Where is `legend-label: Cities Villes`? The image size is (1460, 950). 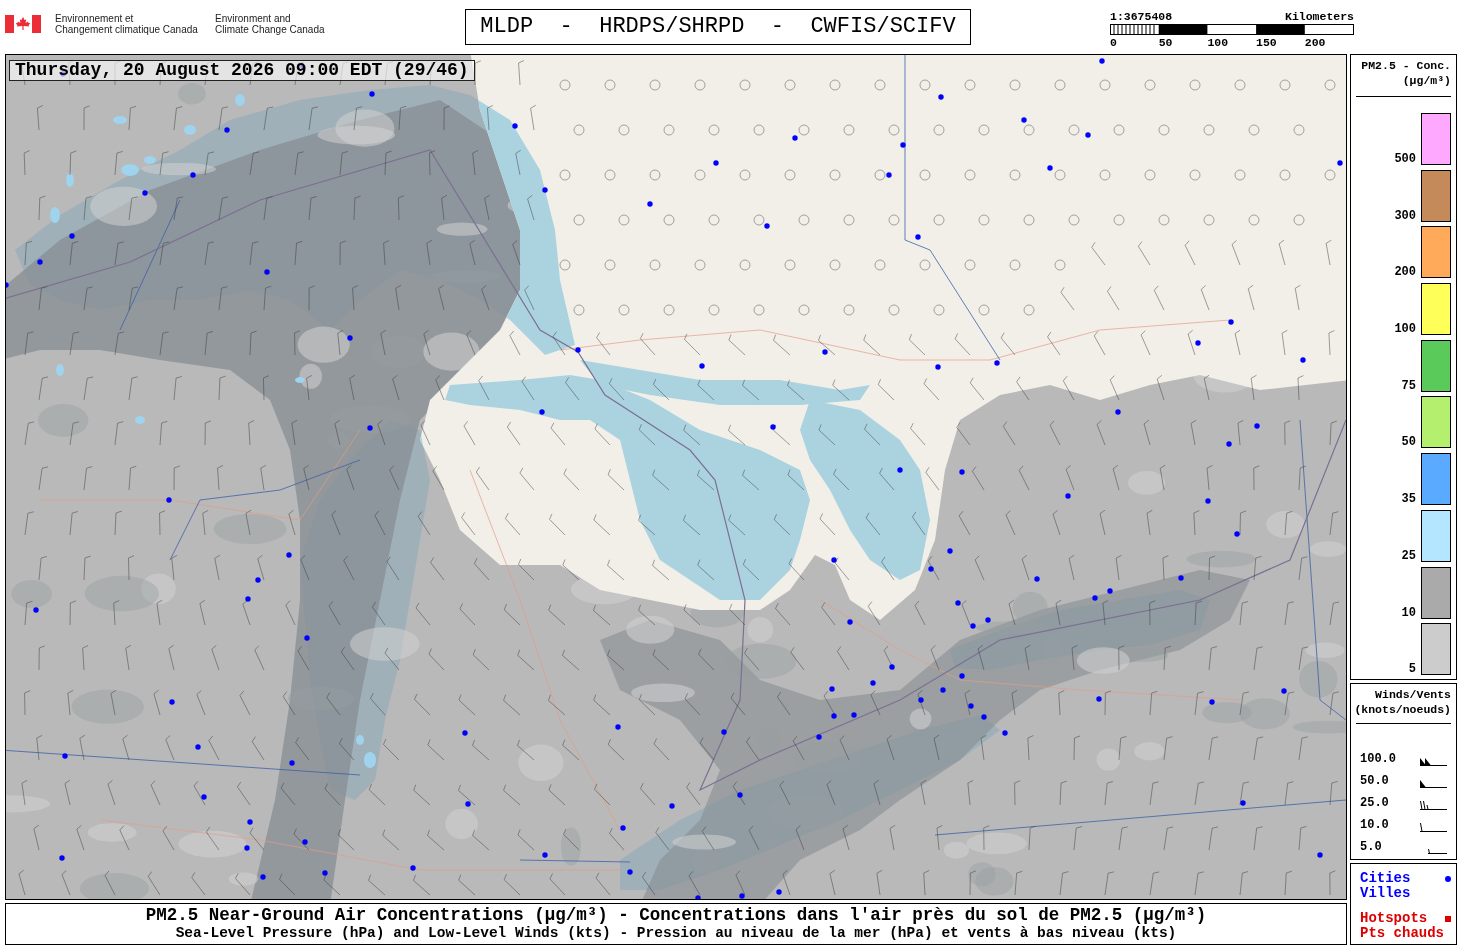 legend-label: Cities Villes is located at coordinates (1385, 886).